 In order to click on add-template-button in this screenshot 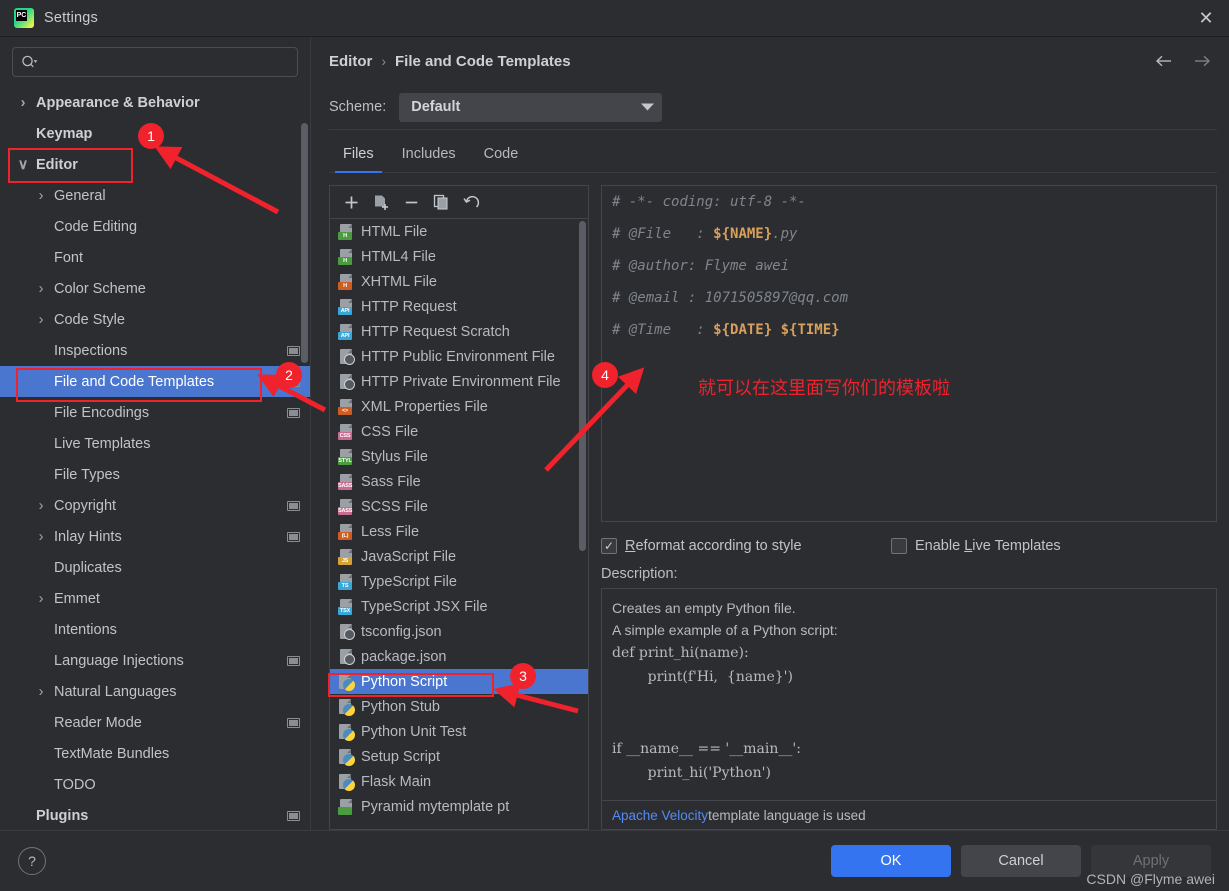, I will do `click(351, 202)`.